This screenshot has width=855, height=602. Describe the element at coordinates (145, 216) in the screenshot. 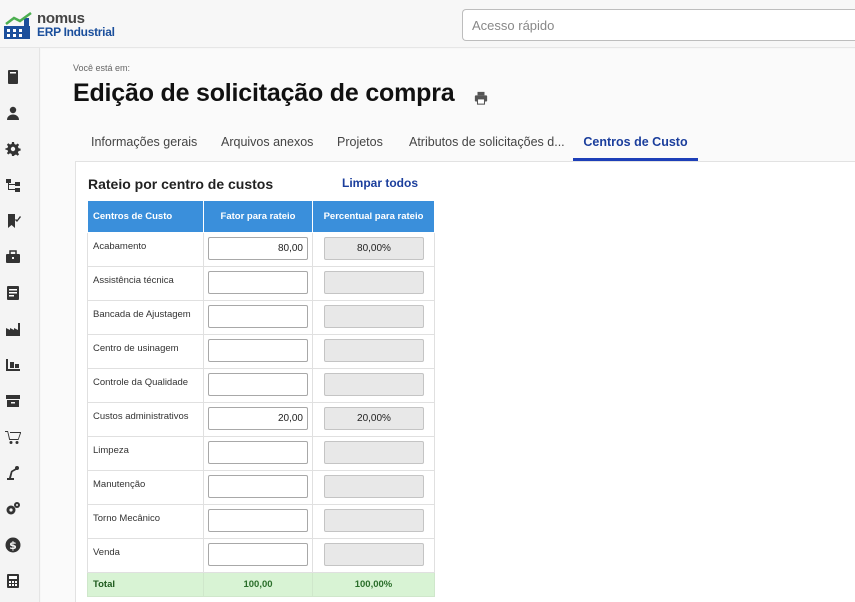

I see `header-cost-center: Centros de Custo` at that location.